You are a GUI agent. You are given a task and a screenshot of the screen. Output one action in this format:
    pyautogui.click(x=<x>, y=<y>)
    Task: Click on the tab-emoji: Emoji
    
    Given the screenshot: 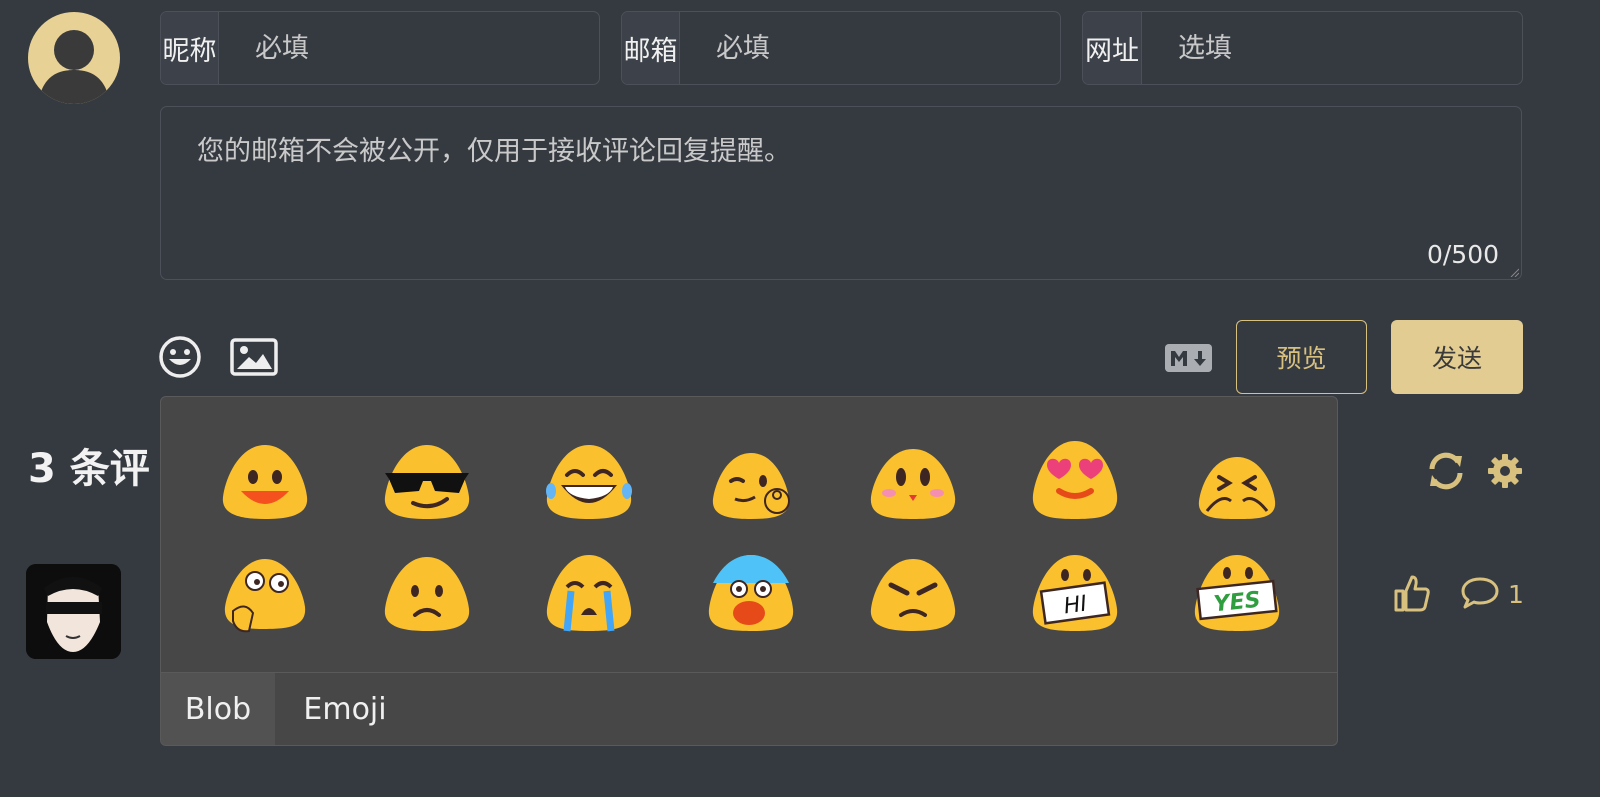 What is the action you would take?
    pyautogui.click(x=345, y=709)
    